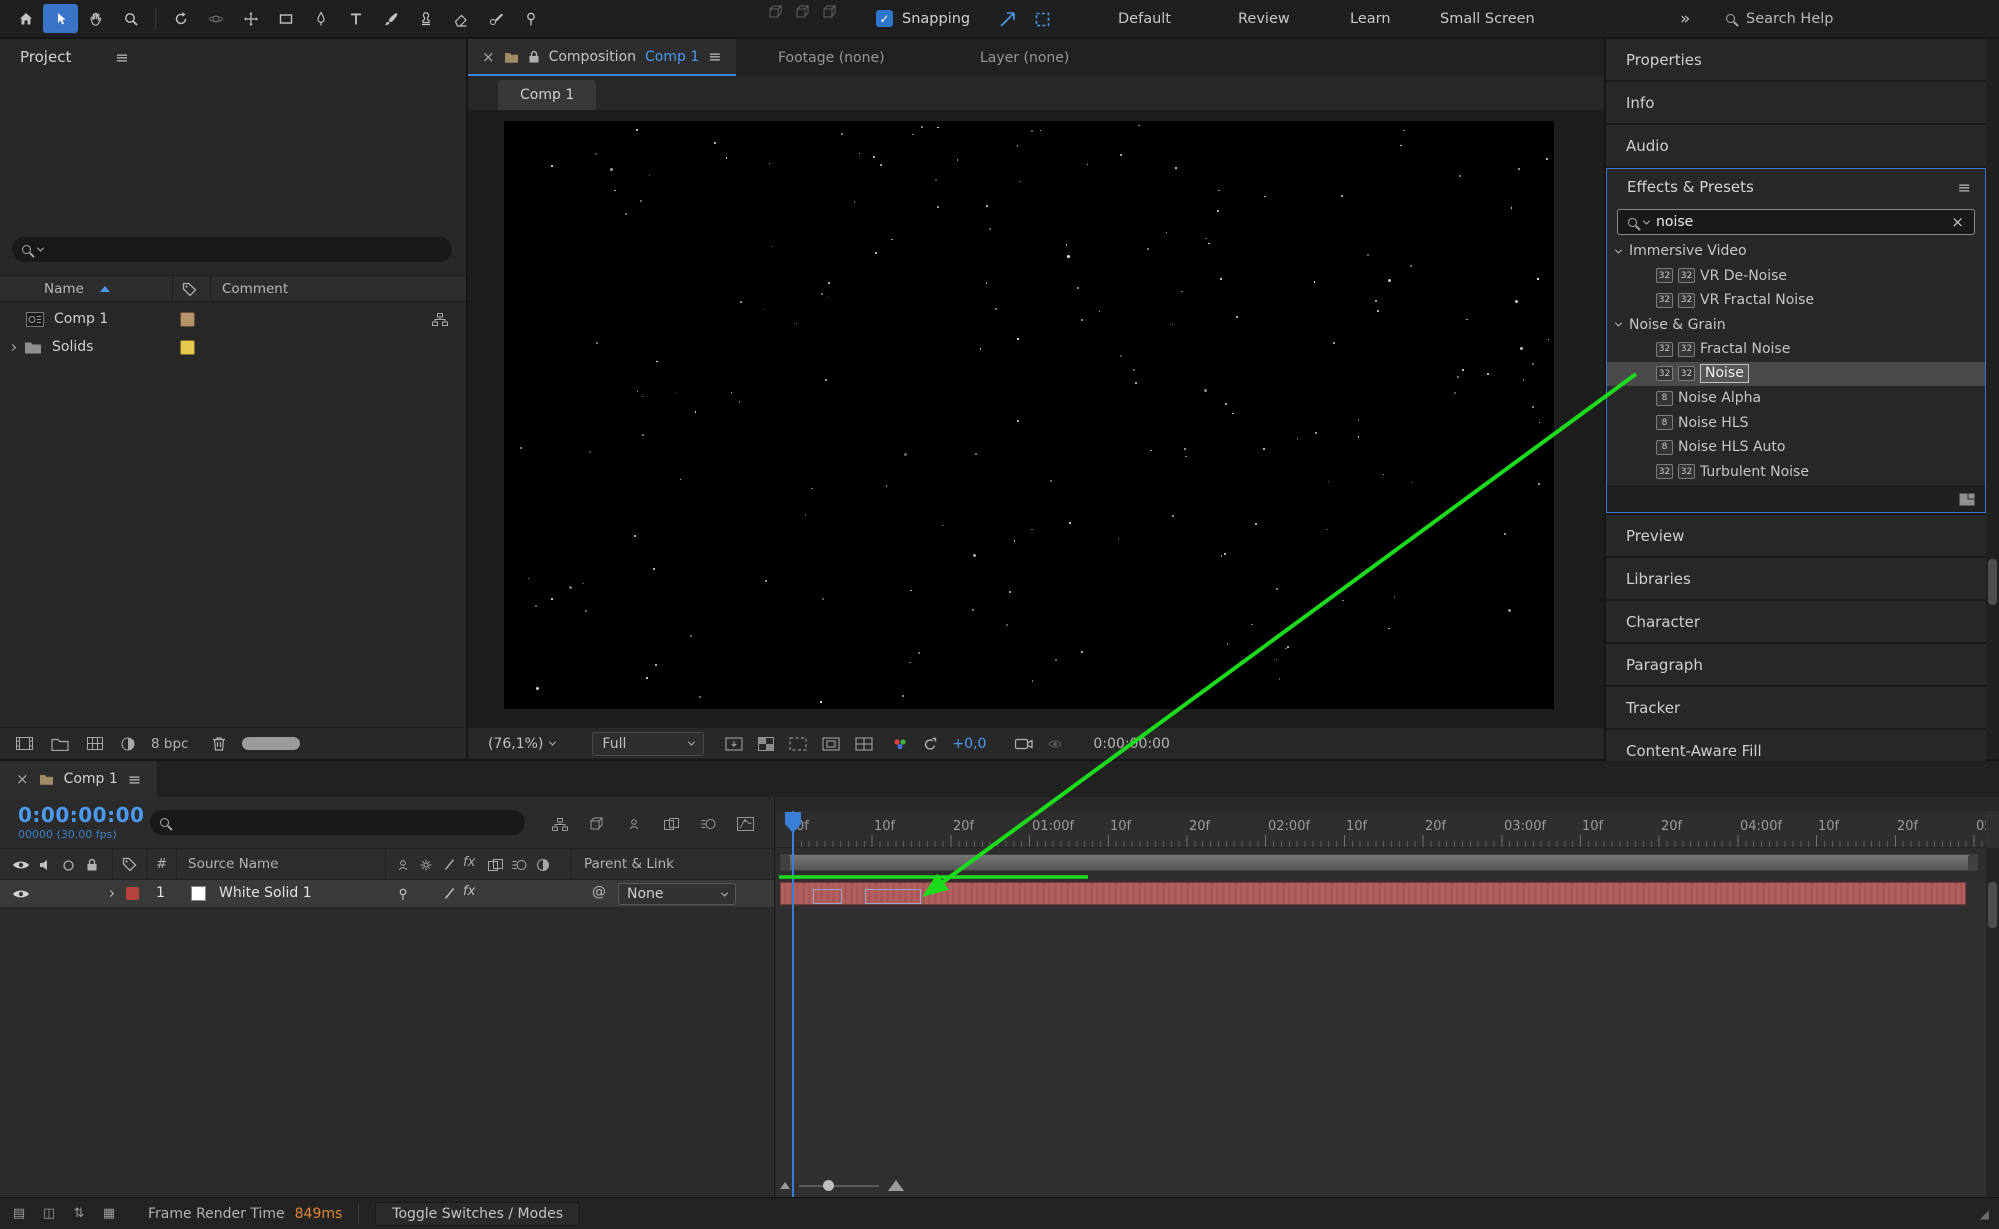 The image size is (1999, 1229). Describe the element at coordinates (969, 744) in the screenshot. I see `exposure-offset-value: +0,0` at that location.